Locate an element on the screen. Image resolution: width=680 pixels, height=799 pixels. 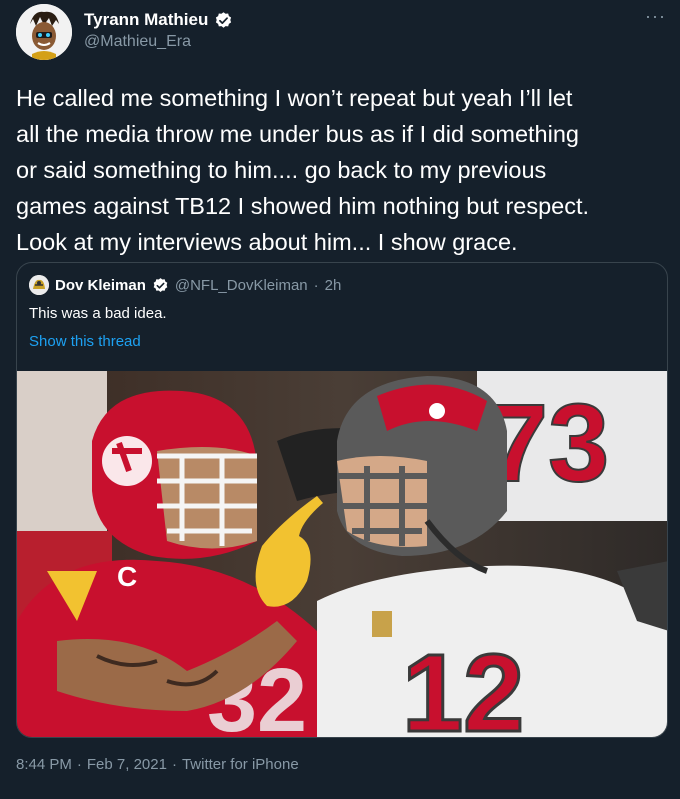
show-thread-link: Show this thread is located at coordinates (85, 341).